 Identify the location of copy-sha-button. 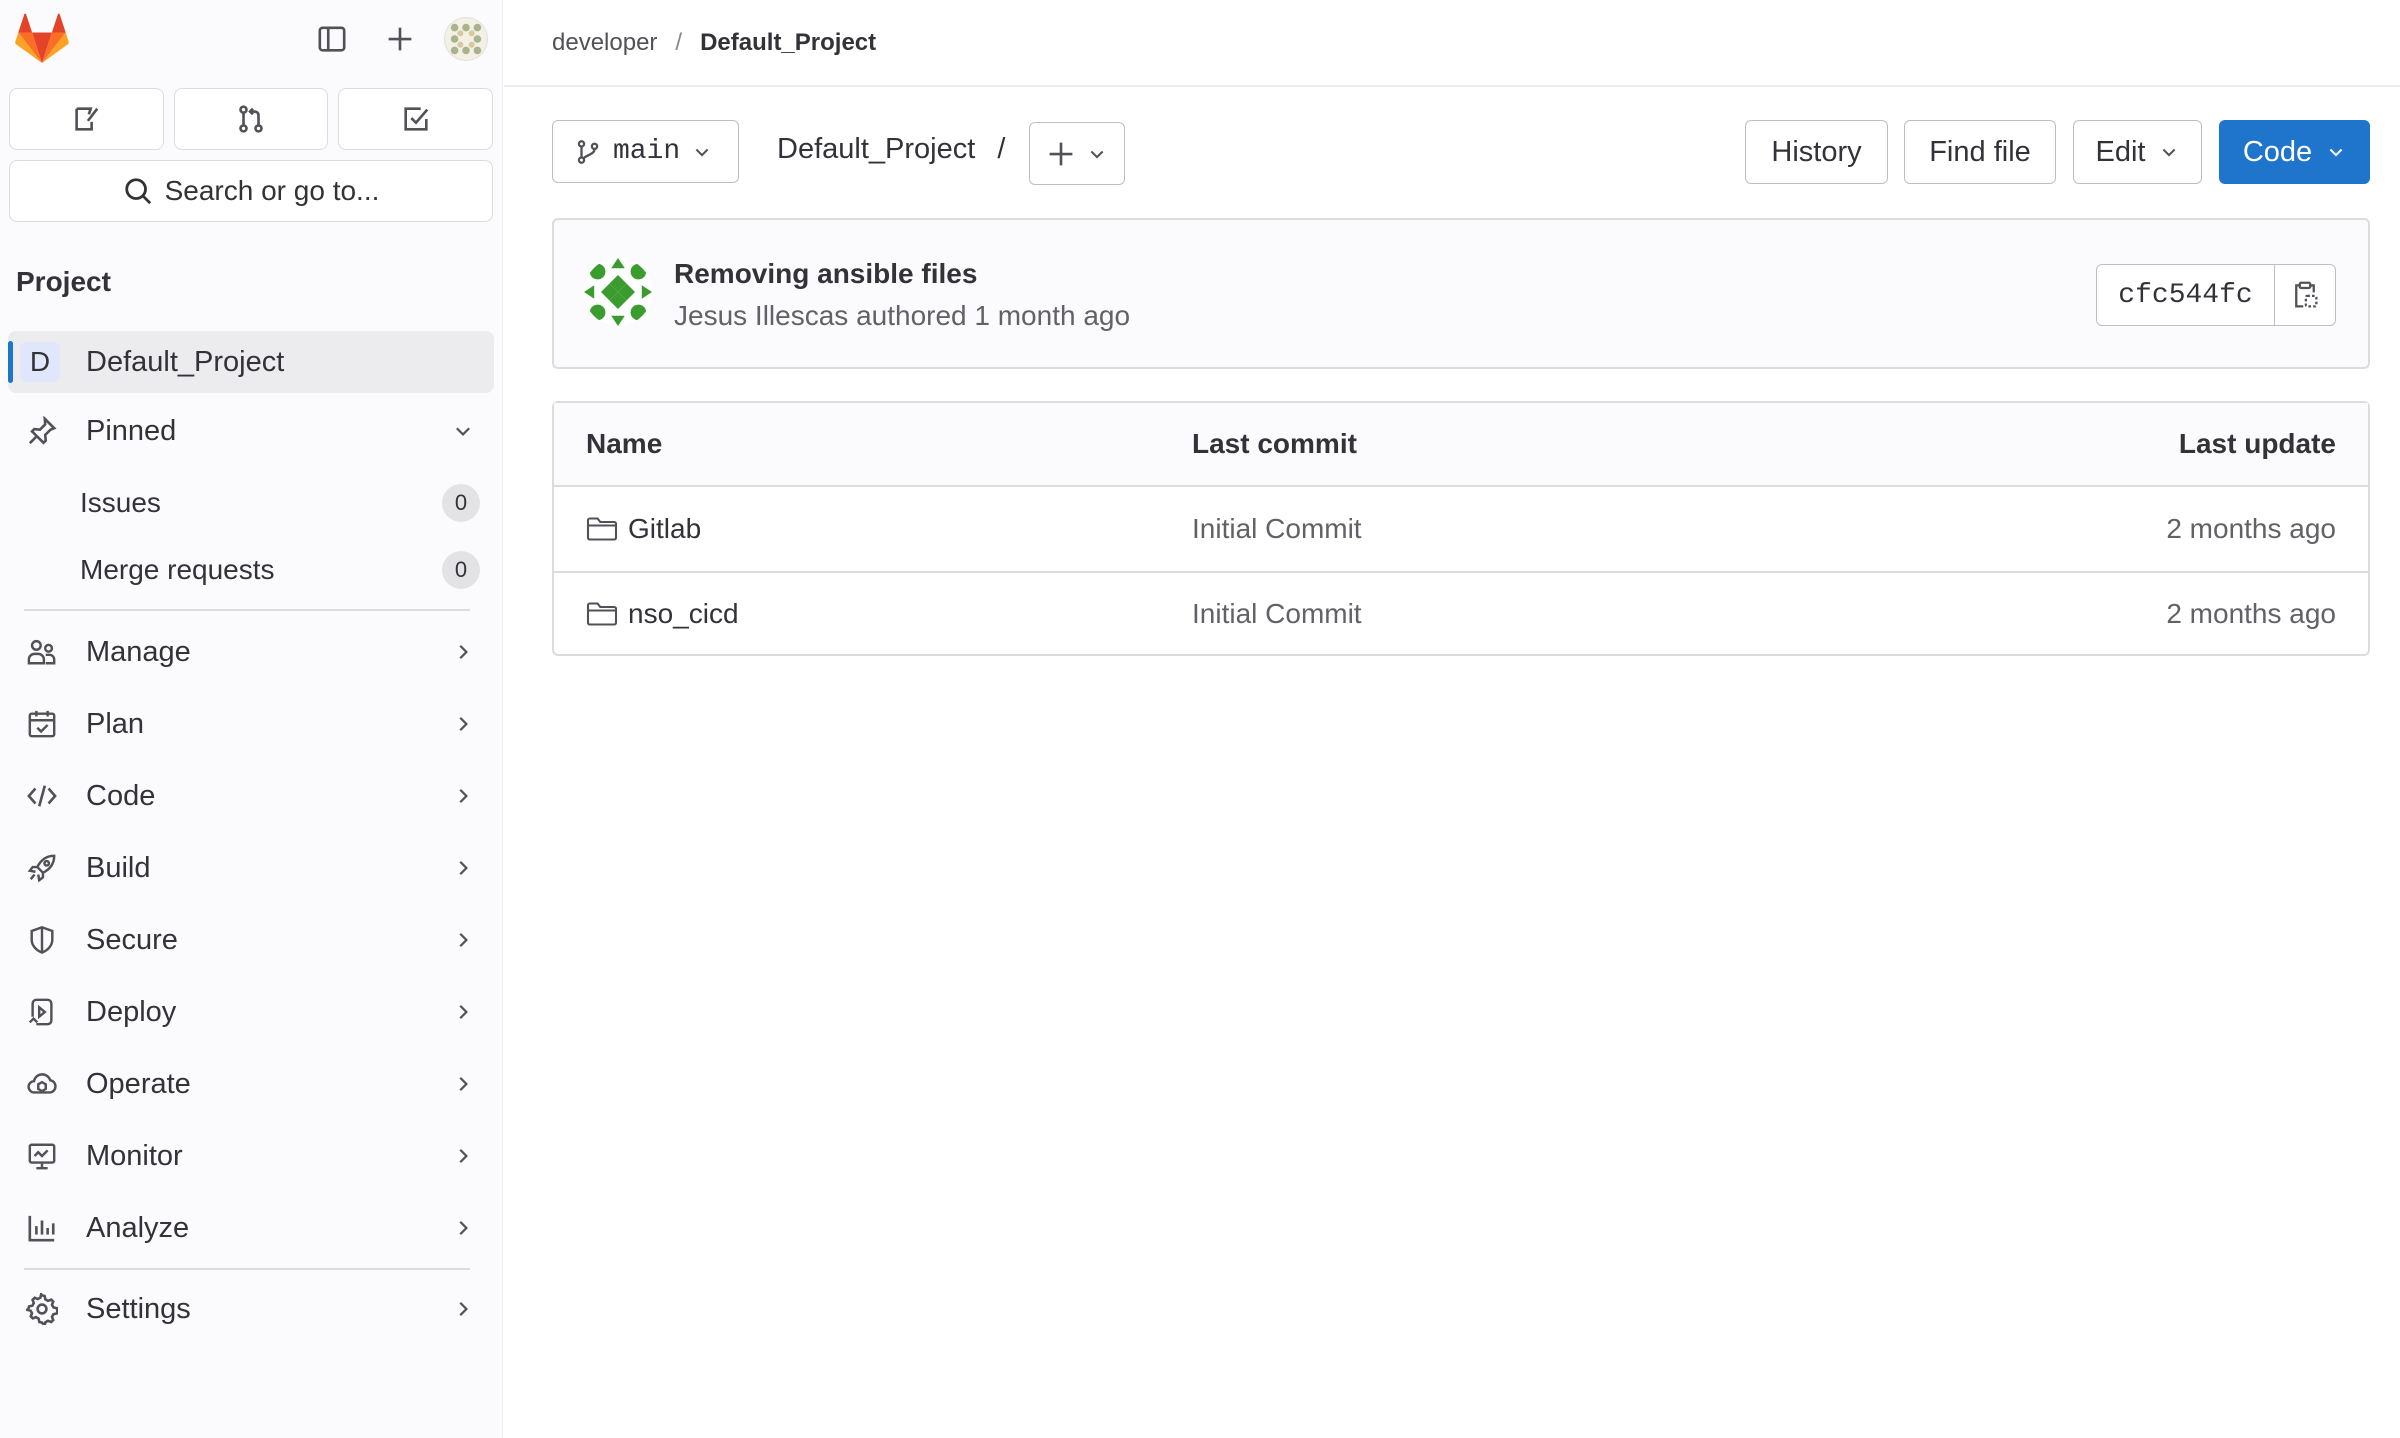
(2305, 295).